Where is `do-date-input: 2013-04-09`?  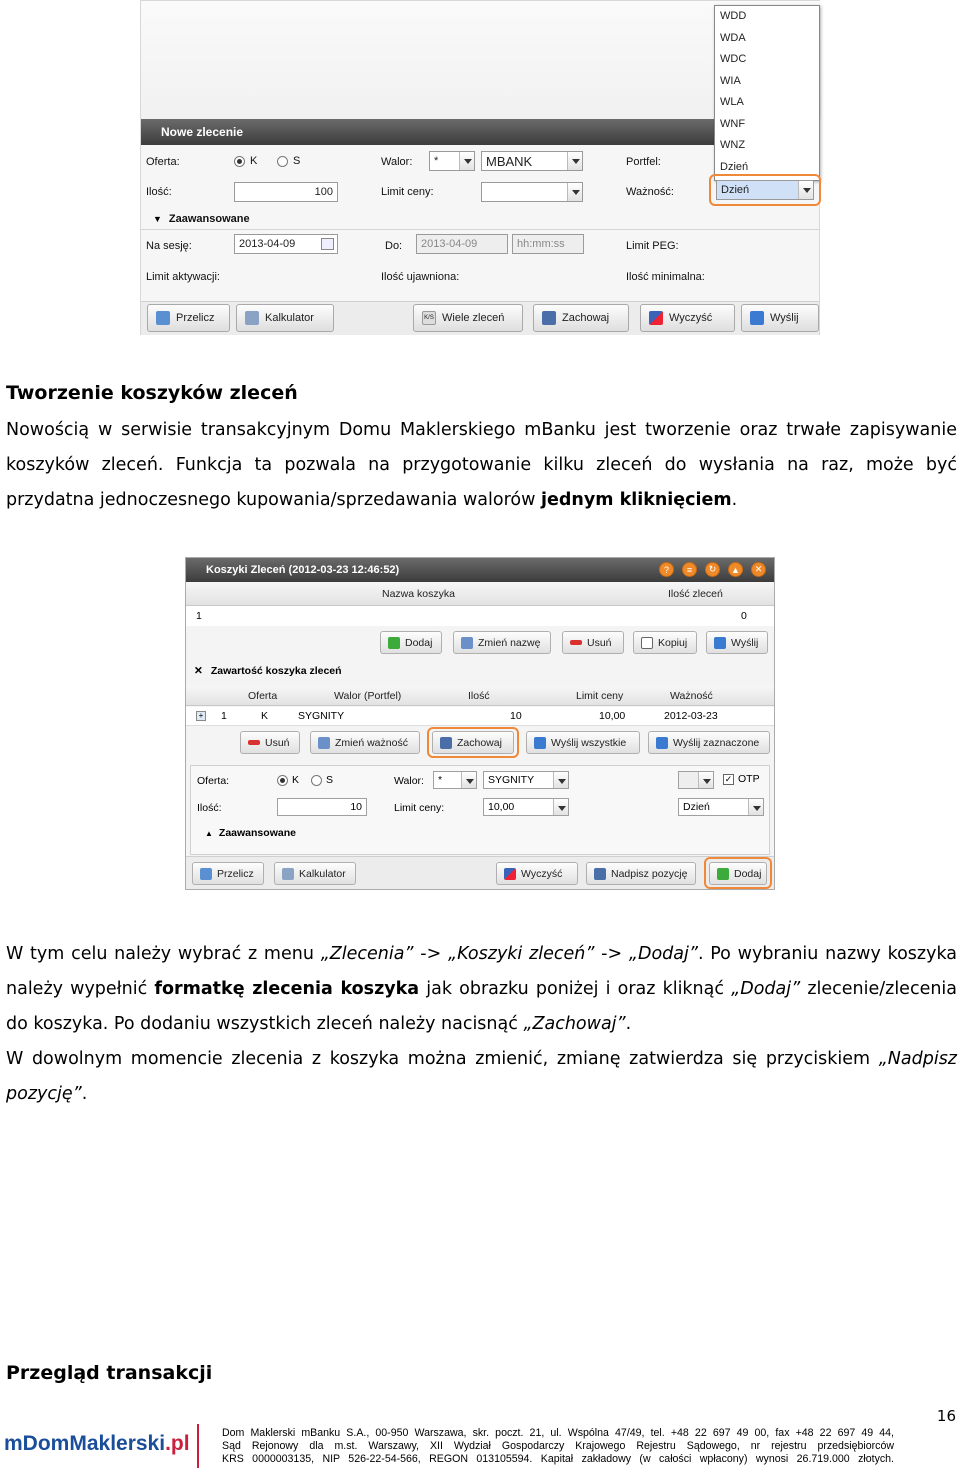 do-date-input: 2013-04-09 is located at coordinates (462, 244).